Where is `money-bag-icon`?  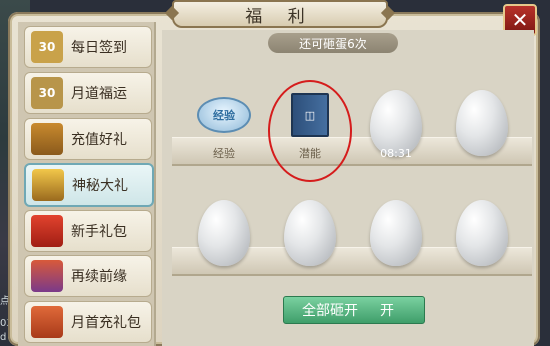 money-bag-icon is located at coordinates (47, 322).